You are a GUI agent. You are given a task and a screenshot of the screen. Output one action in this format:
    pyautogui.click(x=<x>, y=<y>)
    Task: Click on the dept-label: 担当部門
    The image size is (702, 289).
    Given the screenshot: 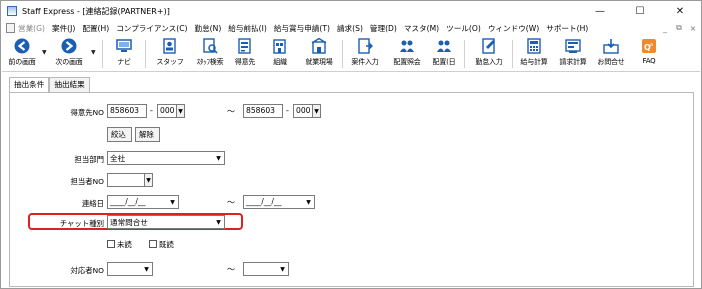 What is the action you would take?
    pyautogui.click(x=89, y=159)
    